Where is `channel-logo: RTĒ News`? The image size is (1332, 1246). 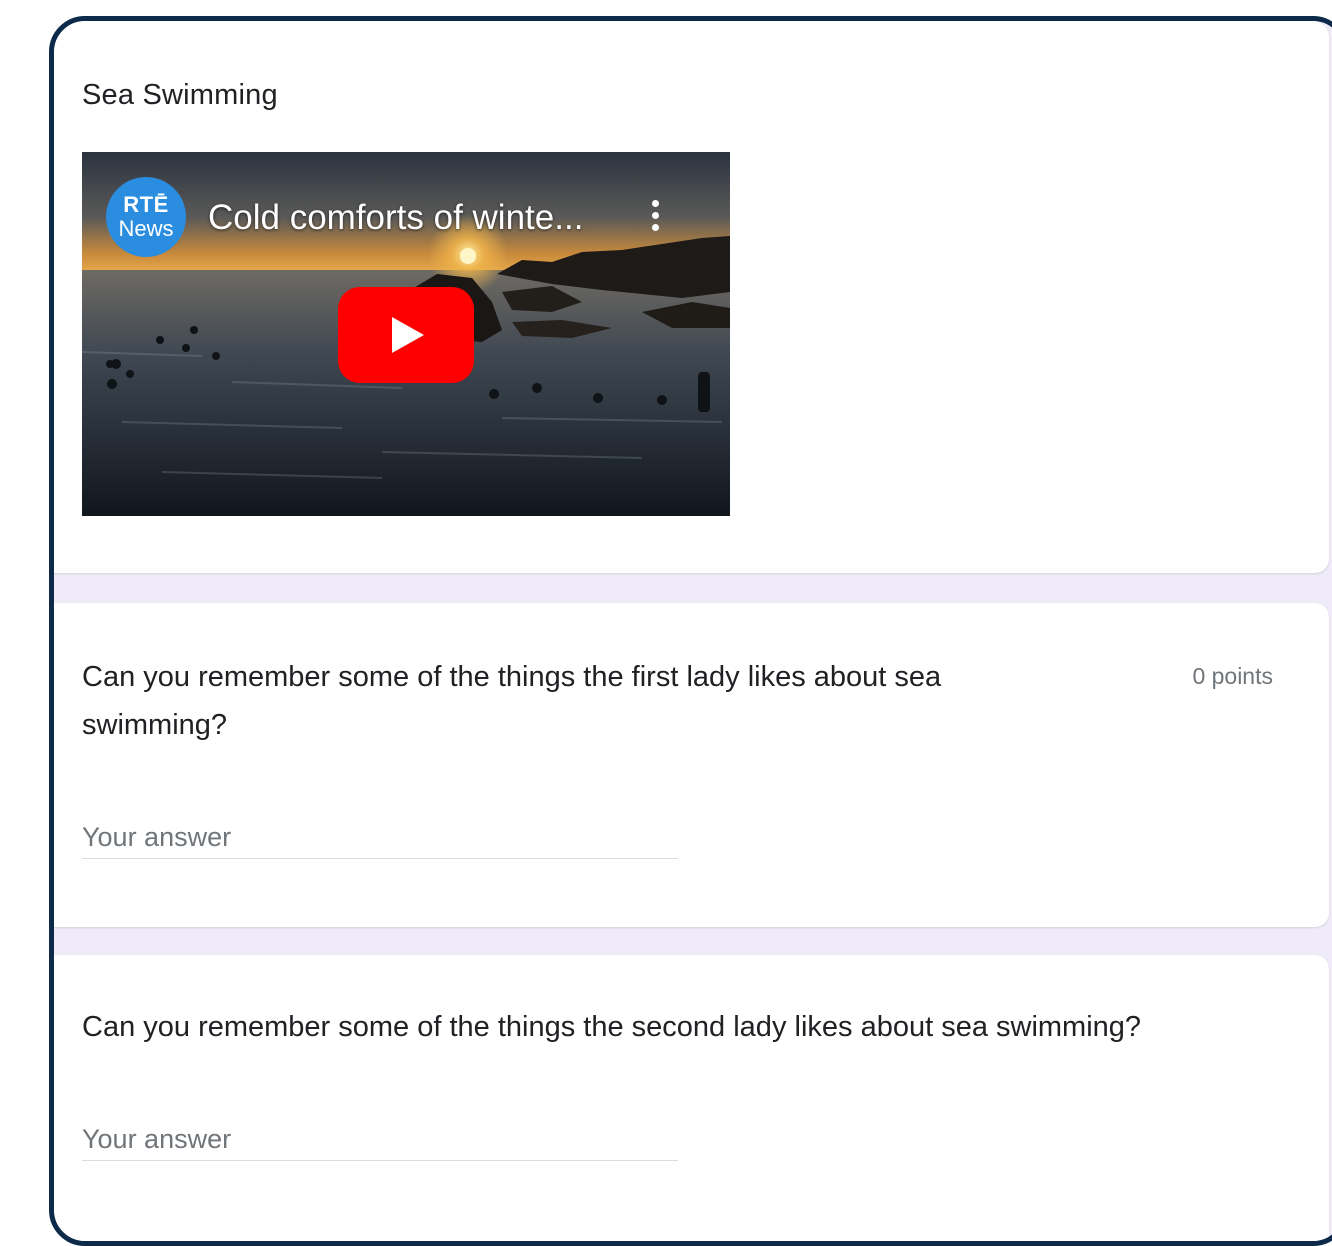
channel-logo: RTĒ News is located at coordinates (146, 217).